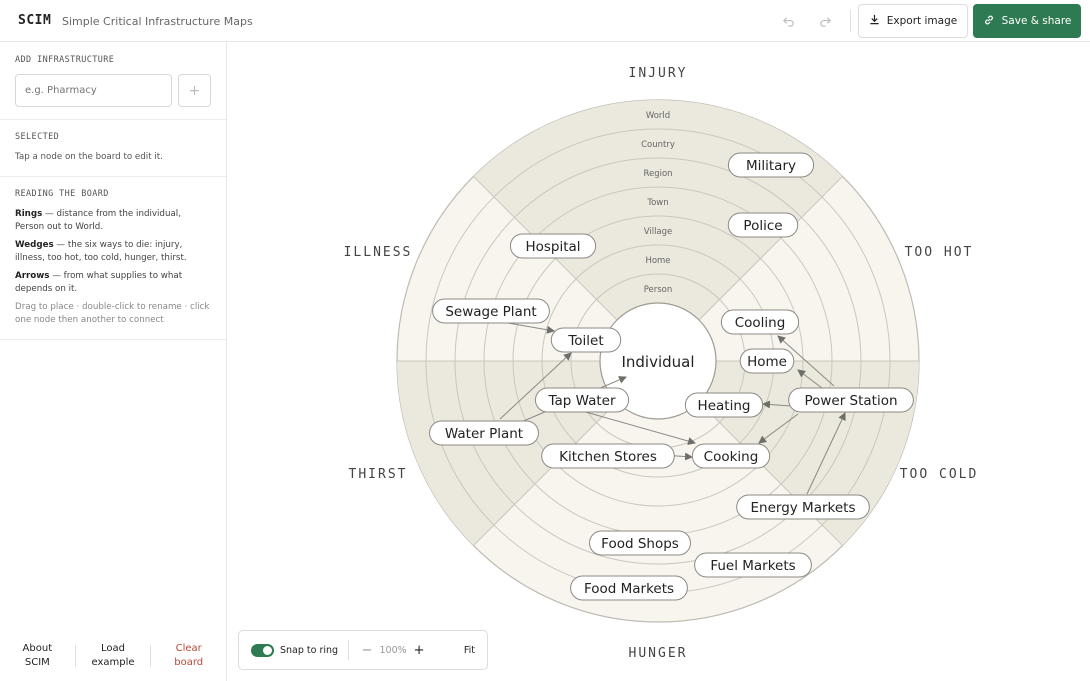  What do you see at coordinates (93, 90) in the screenshot?
I see `infrastructure-name-input` at bounding box center [93, 90].